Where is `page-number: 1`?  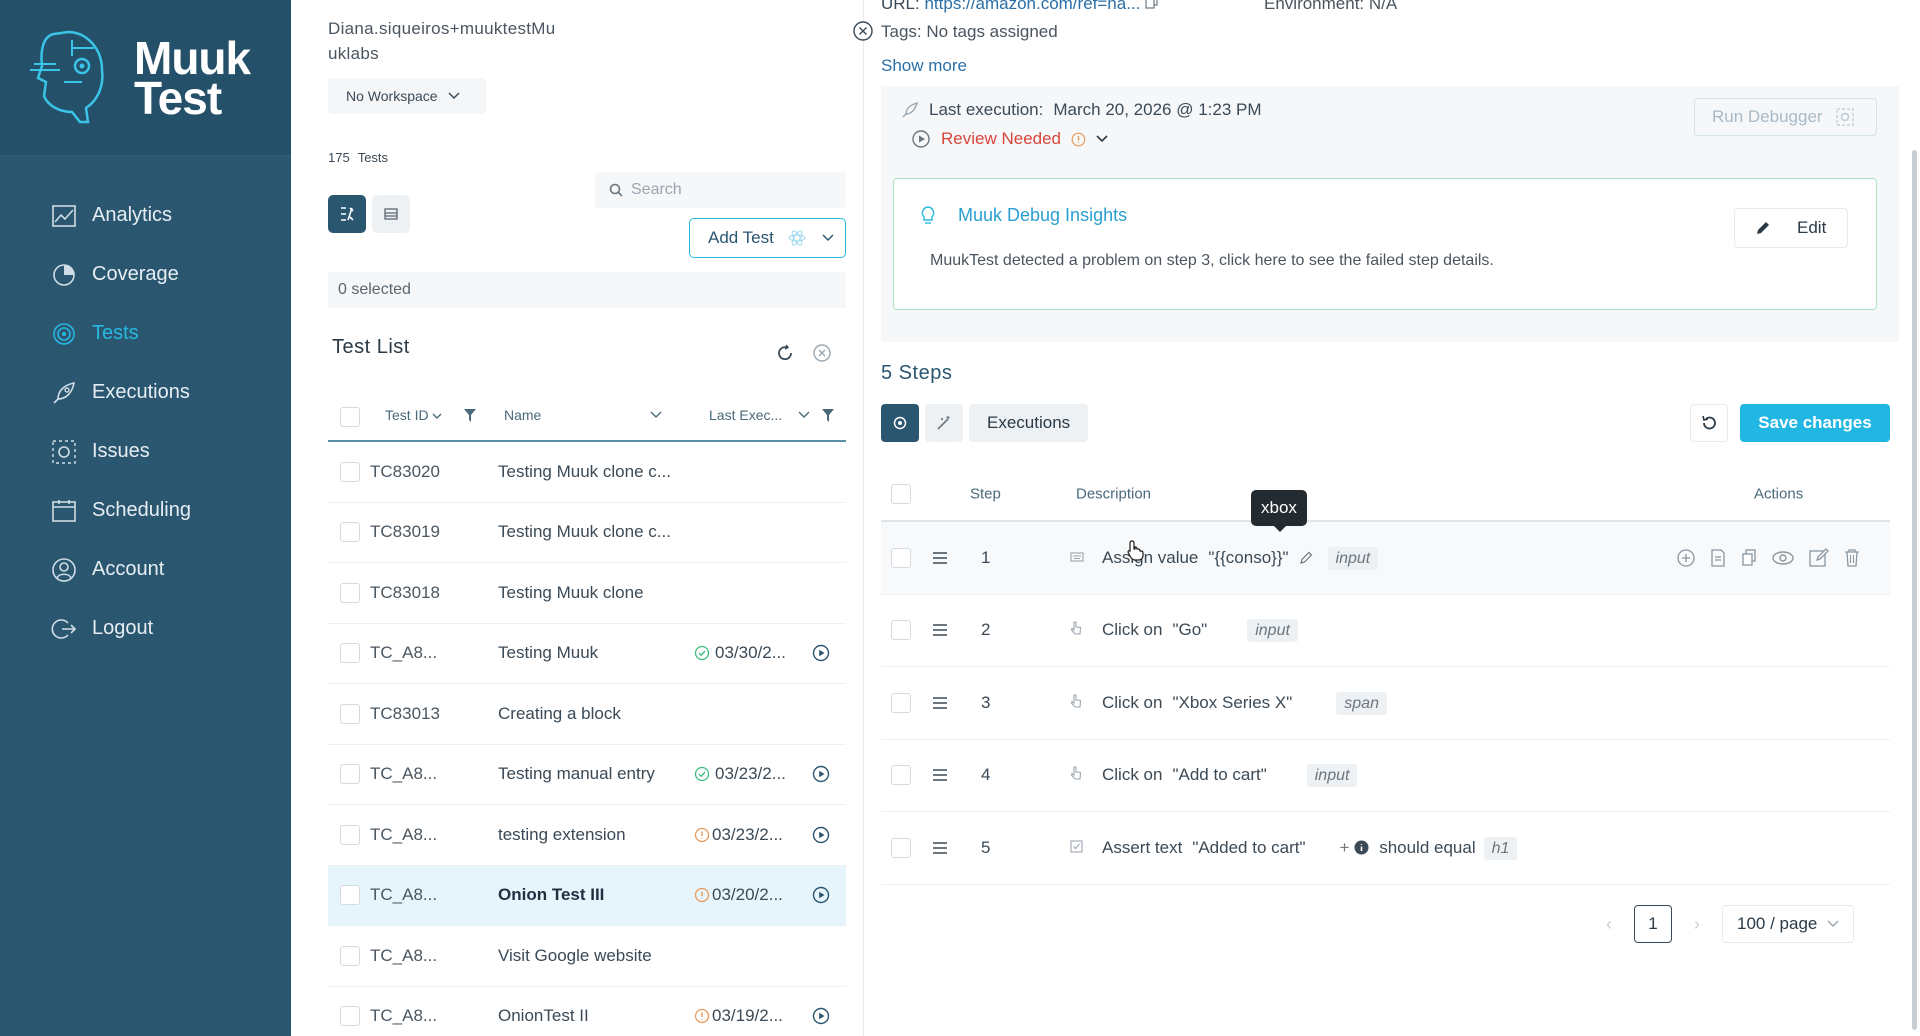 page-number: 1 is located at coordinates (1653, 924).